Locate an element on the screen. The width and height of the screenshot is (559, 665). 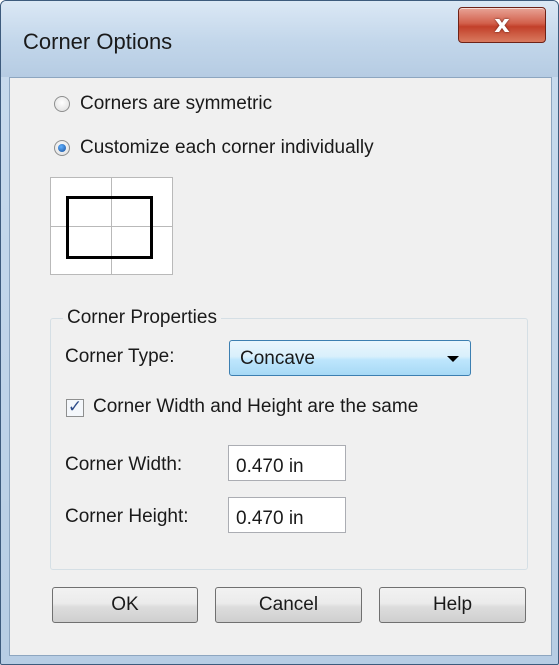
radio-corners-symmetric: Corners are symmetric is located at coordinates (163, 104).